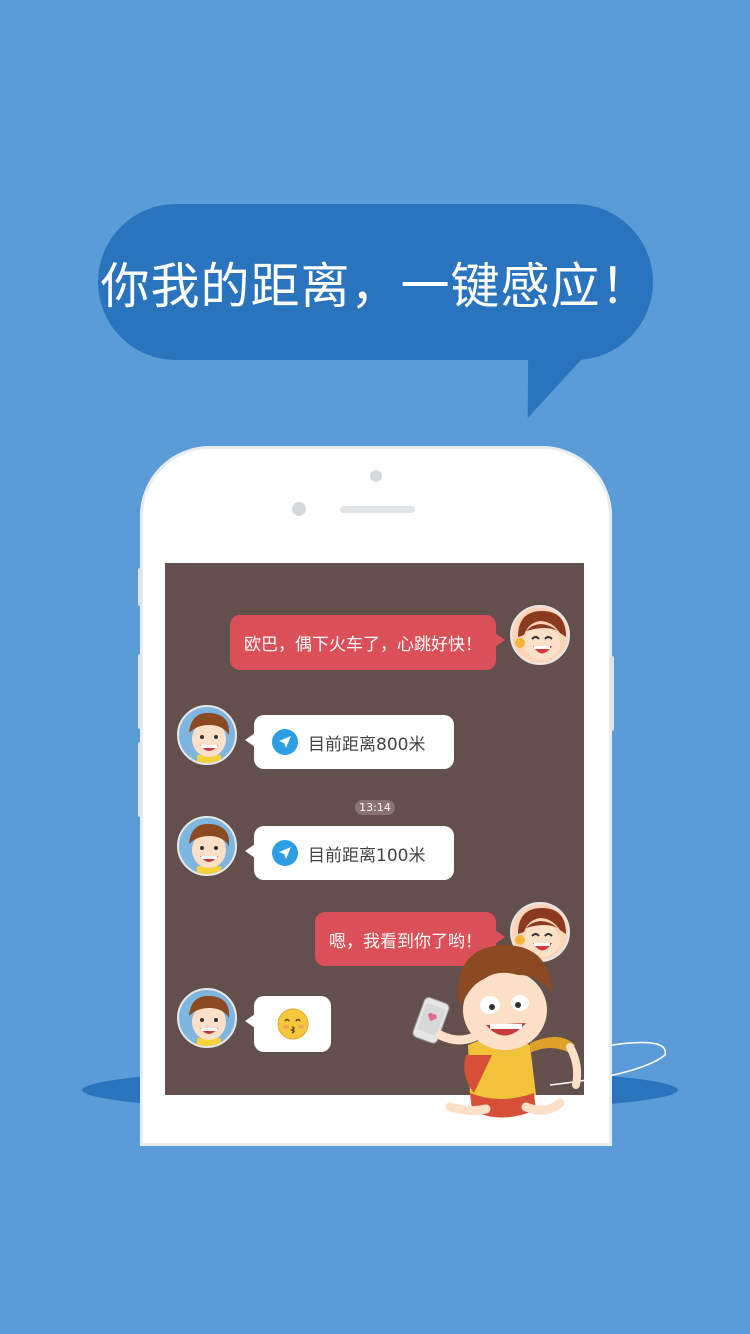  Describe the element at coordinates (363, 645) in the screenshot. I see `chat-message-text: 欧巴，偶下火车了，心跳好快！` at that location.